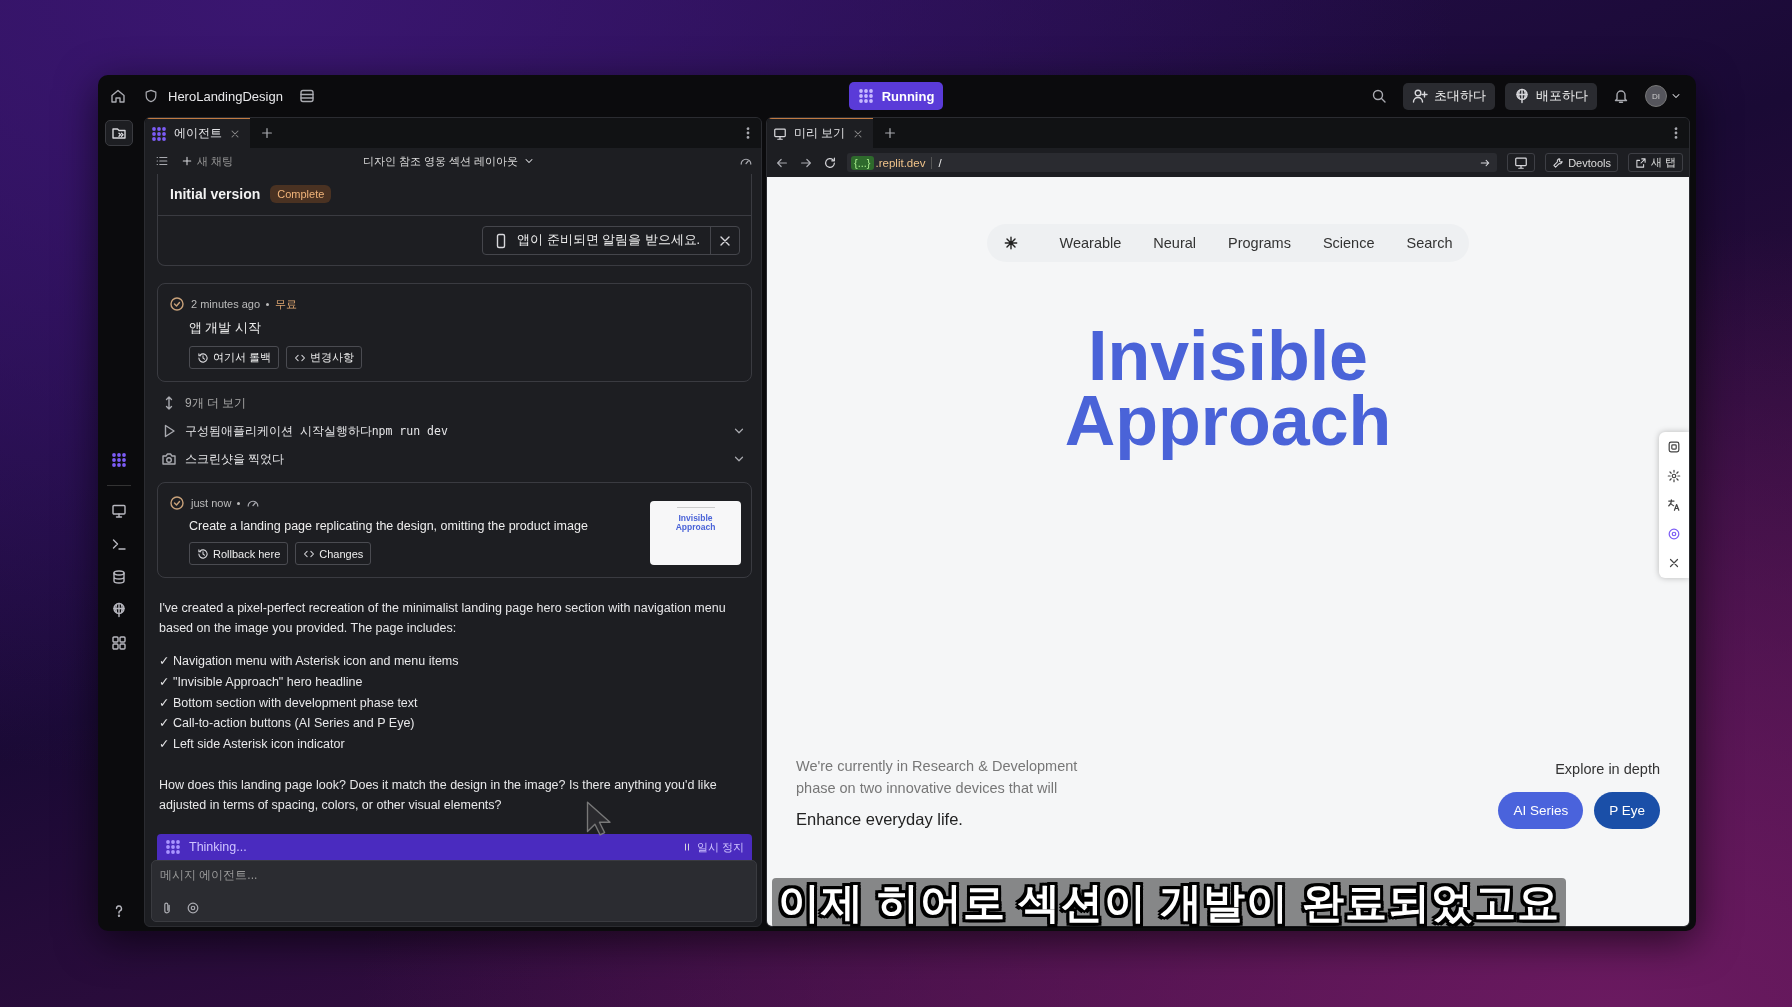  I want to click on plan-tag: 무료, so click(286, 304).